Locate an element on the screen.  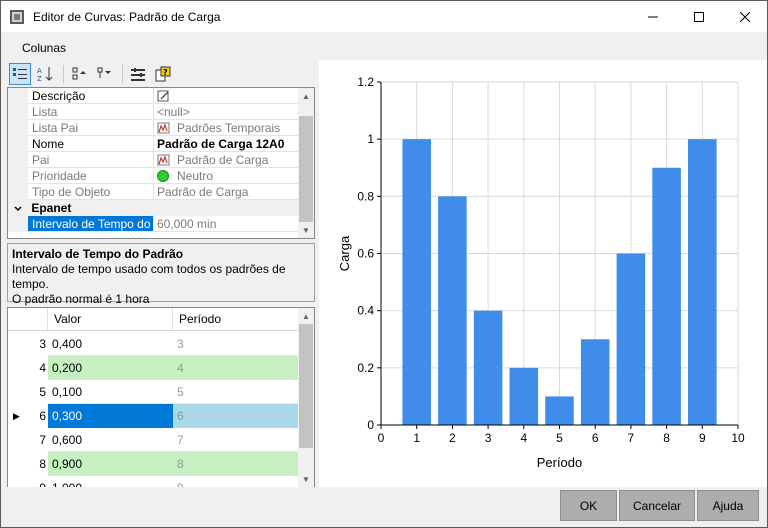
alphabetical-button: AZ is located at coordinates (45, 74).